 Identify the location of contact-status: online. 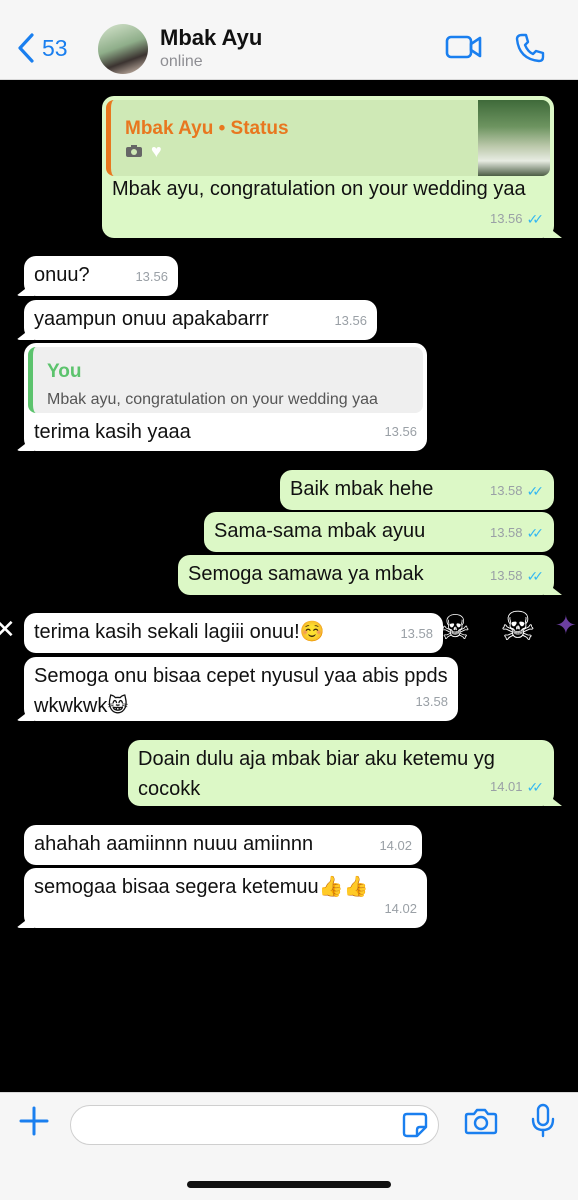
(181, 61).